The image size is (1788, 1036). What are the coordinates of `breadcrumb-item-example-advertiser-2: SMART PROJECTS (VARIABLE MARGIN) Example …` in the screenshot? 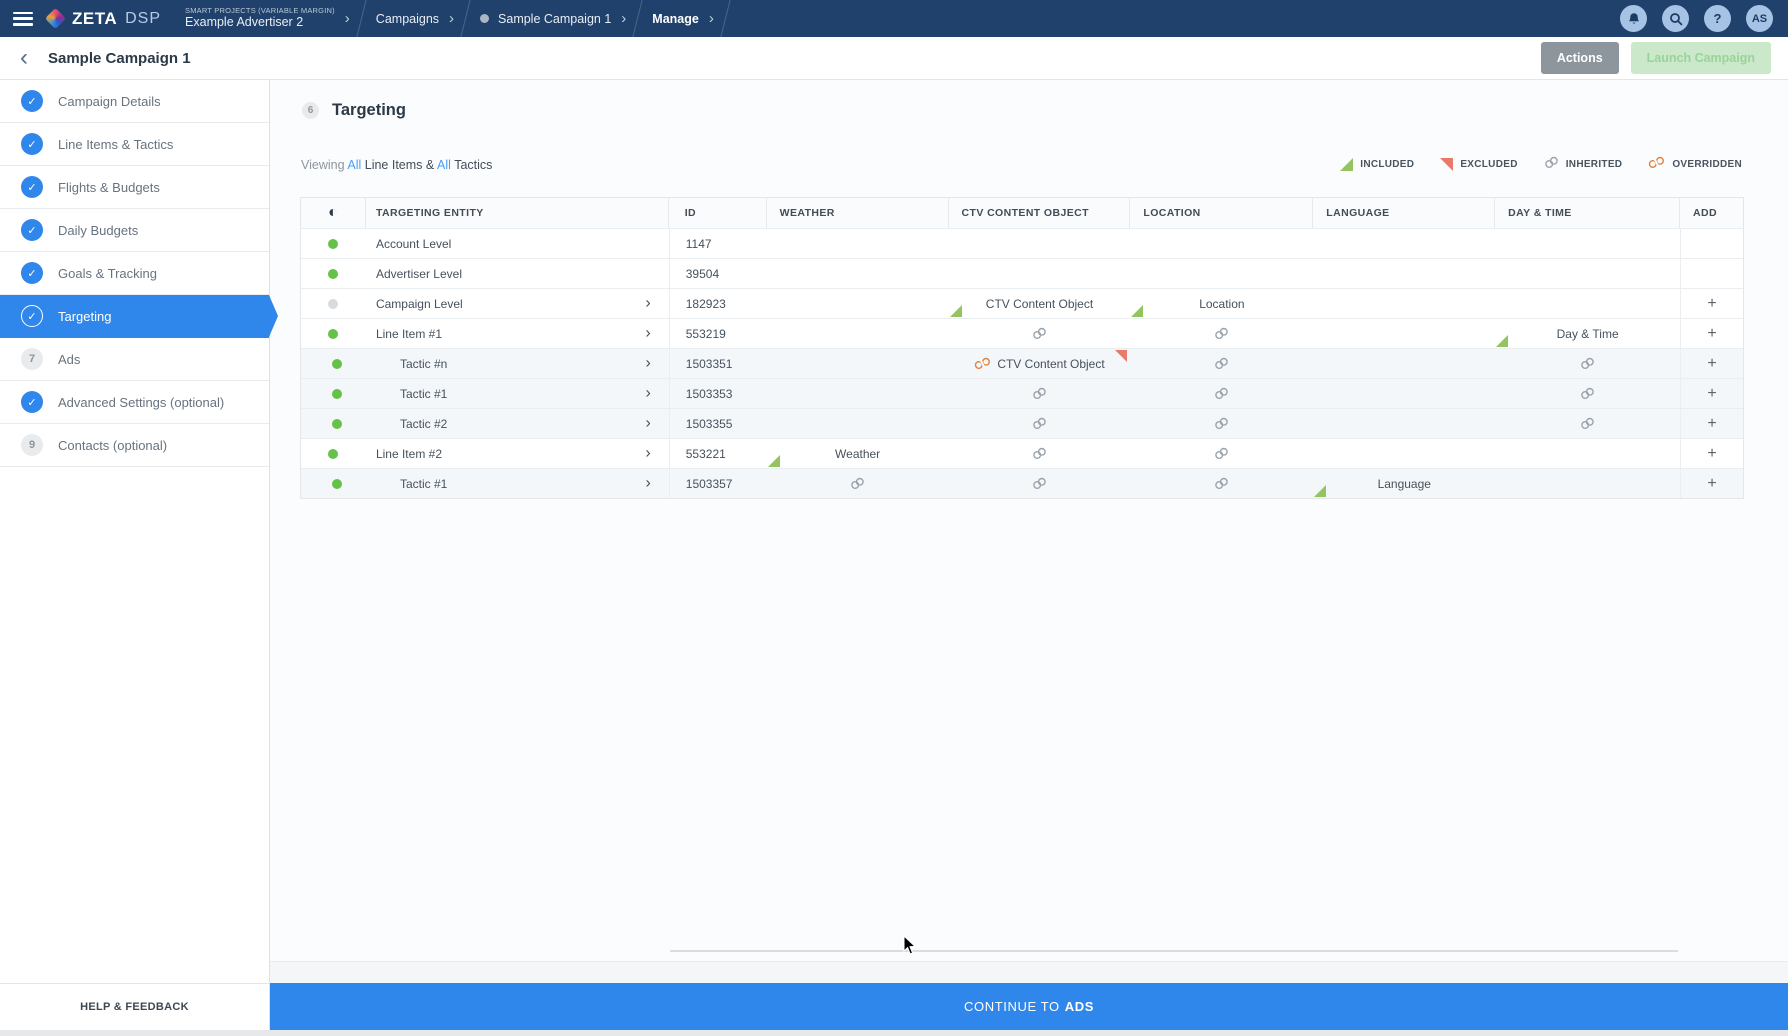 It's located at (269, 18).